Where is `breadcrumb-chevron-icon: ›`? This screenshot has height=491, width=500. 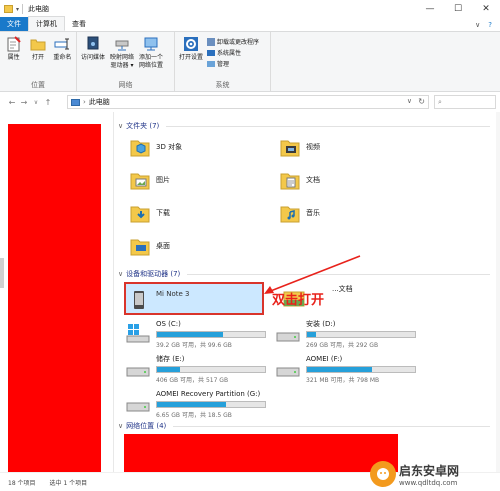
breadcrumb-chevron-icon: › is located at coordinates (84, 102).